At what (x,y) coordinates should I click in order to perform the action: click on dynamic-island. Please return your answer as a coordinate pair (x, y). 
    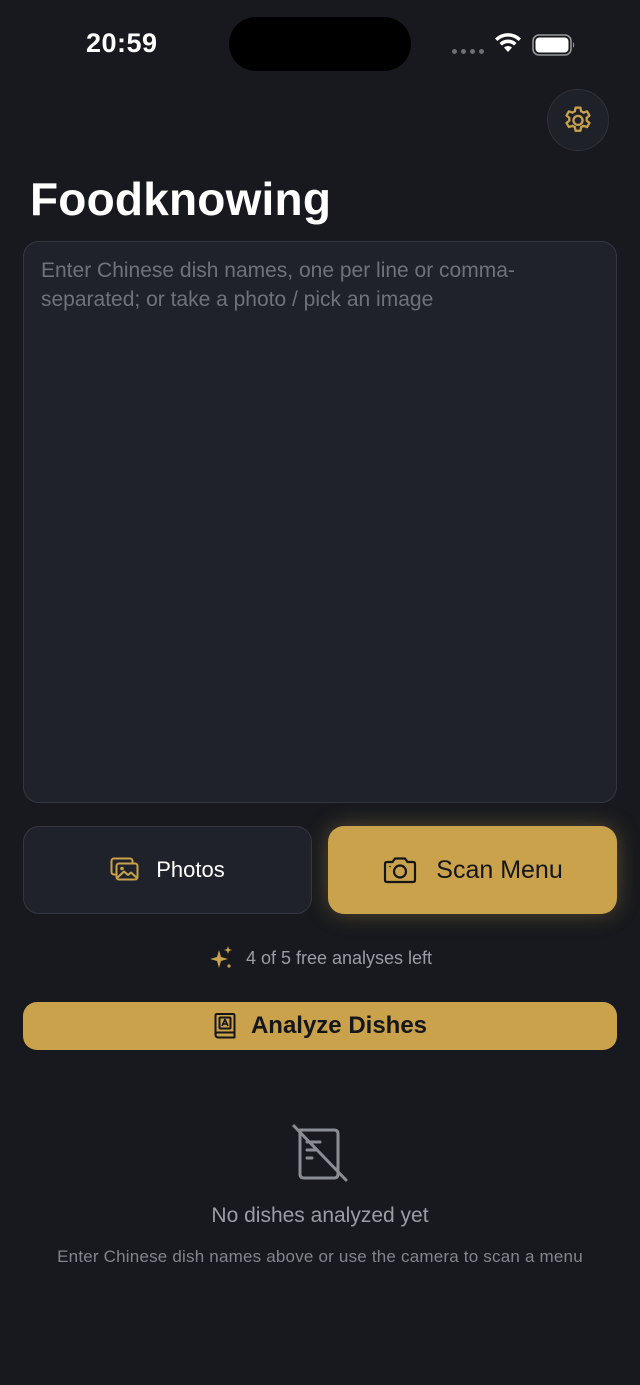
    Looking at the image, I should click on (320, 44).